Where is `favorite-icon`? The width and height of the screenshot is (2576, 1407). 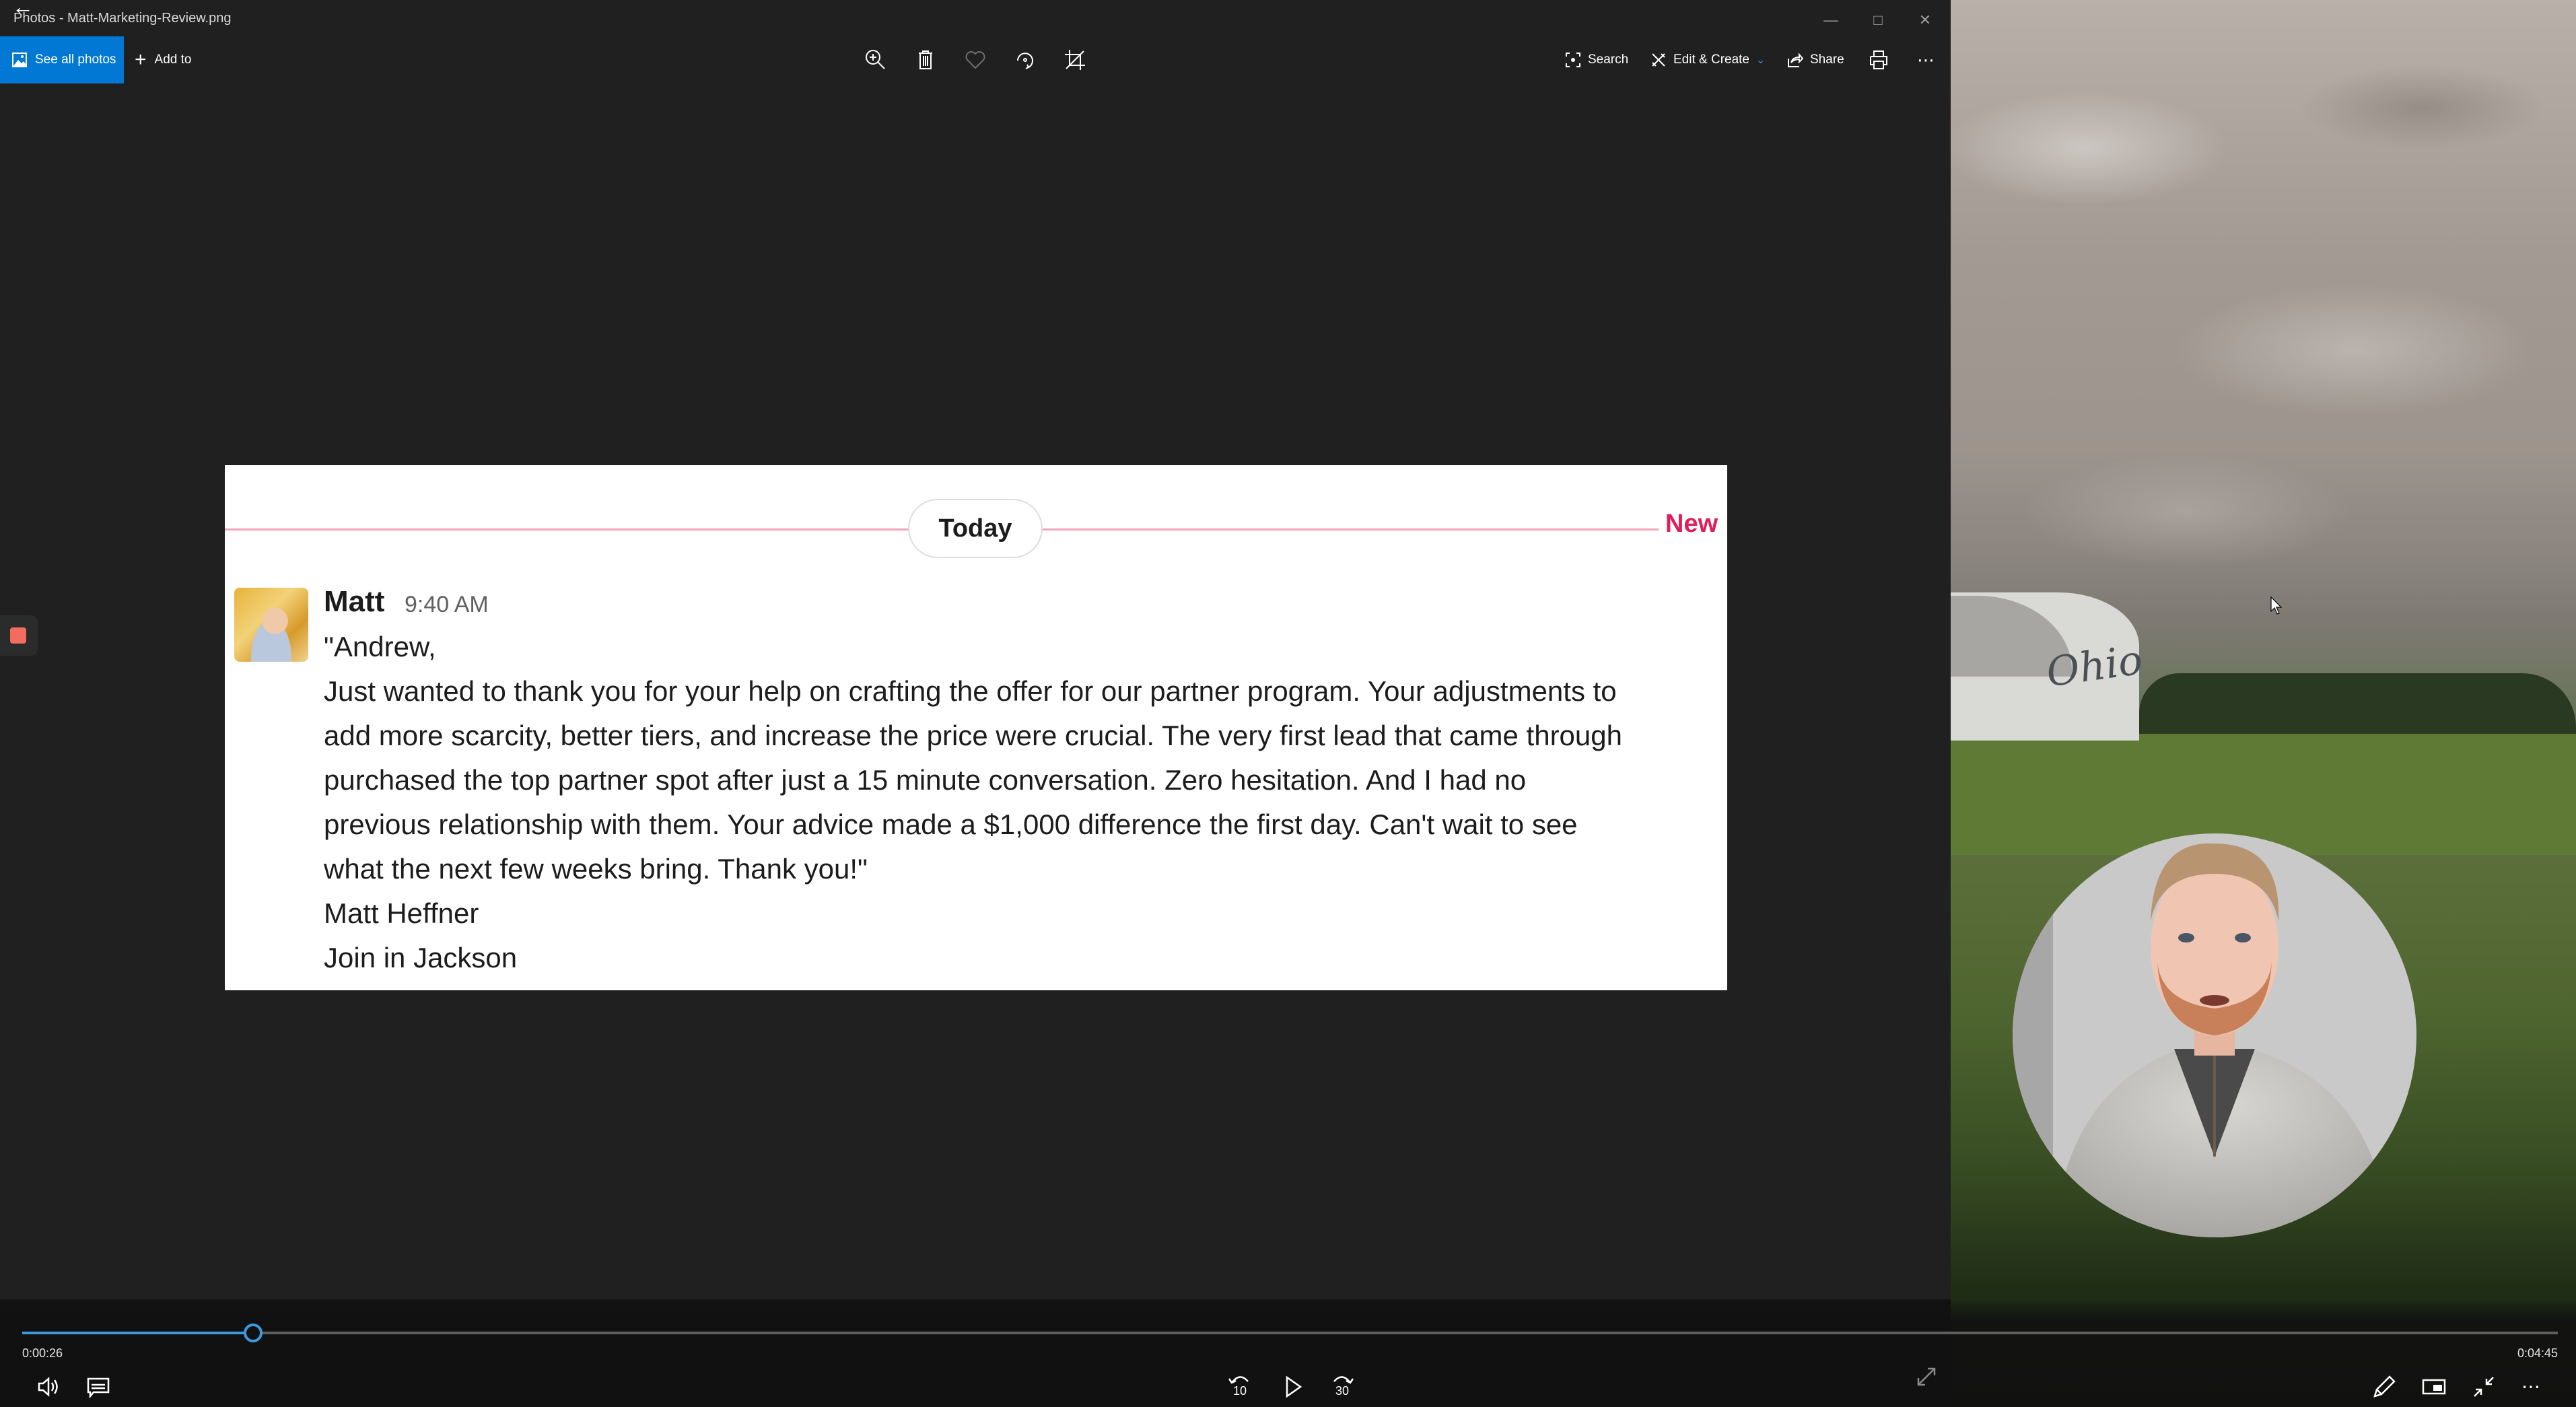 favorite-icon is located at coordinates (975, 59).